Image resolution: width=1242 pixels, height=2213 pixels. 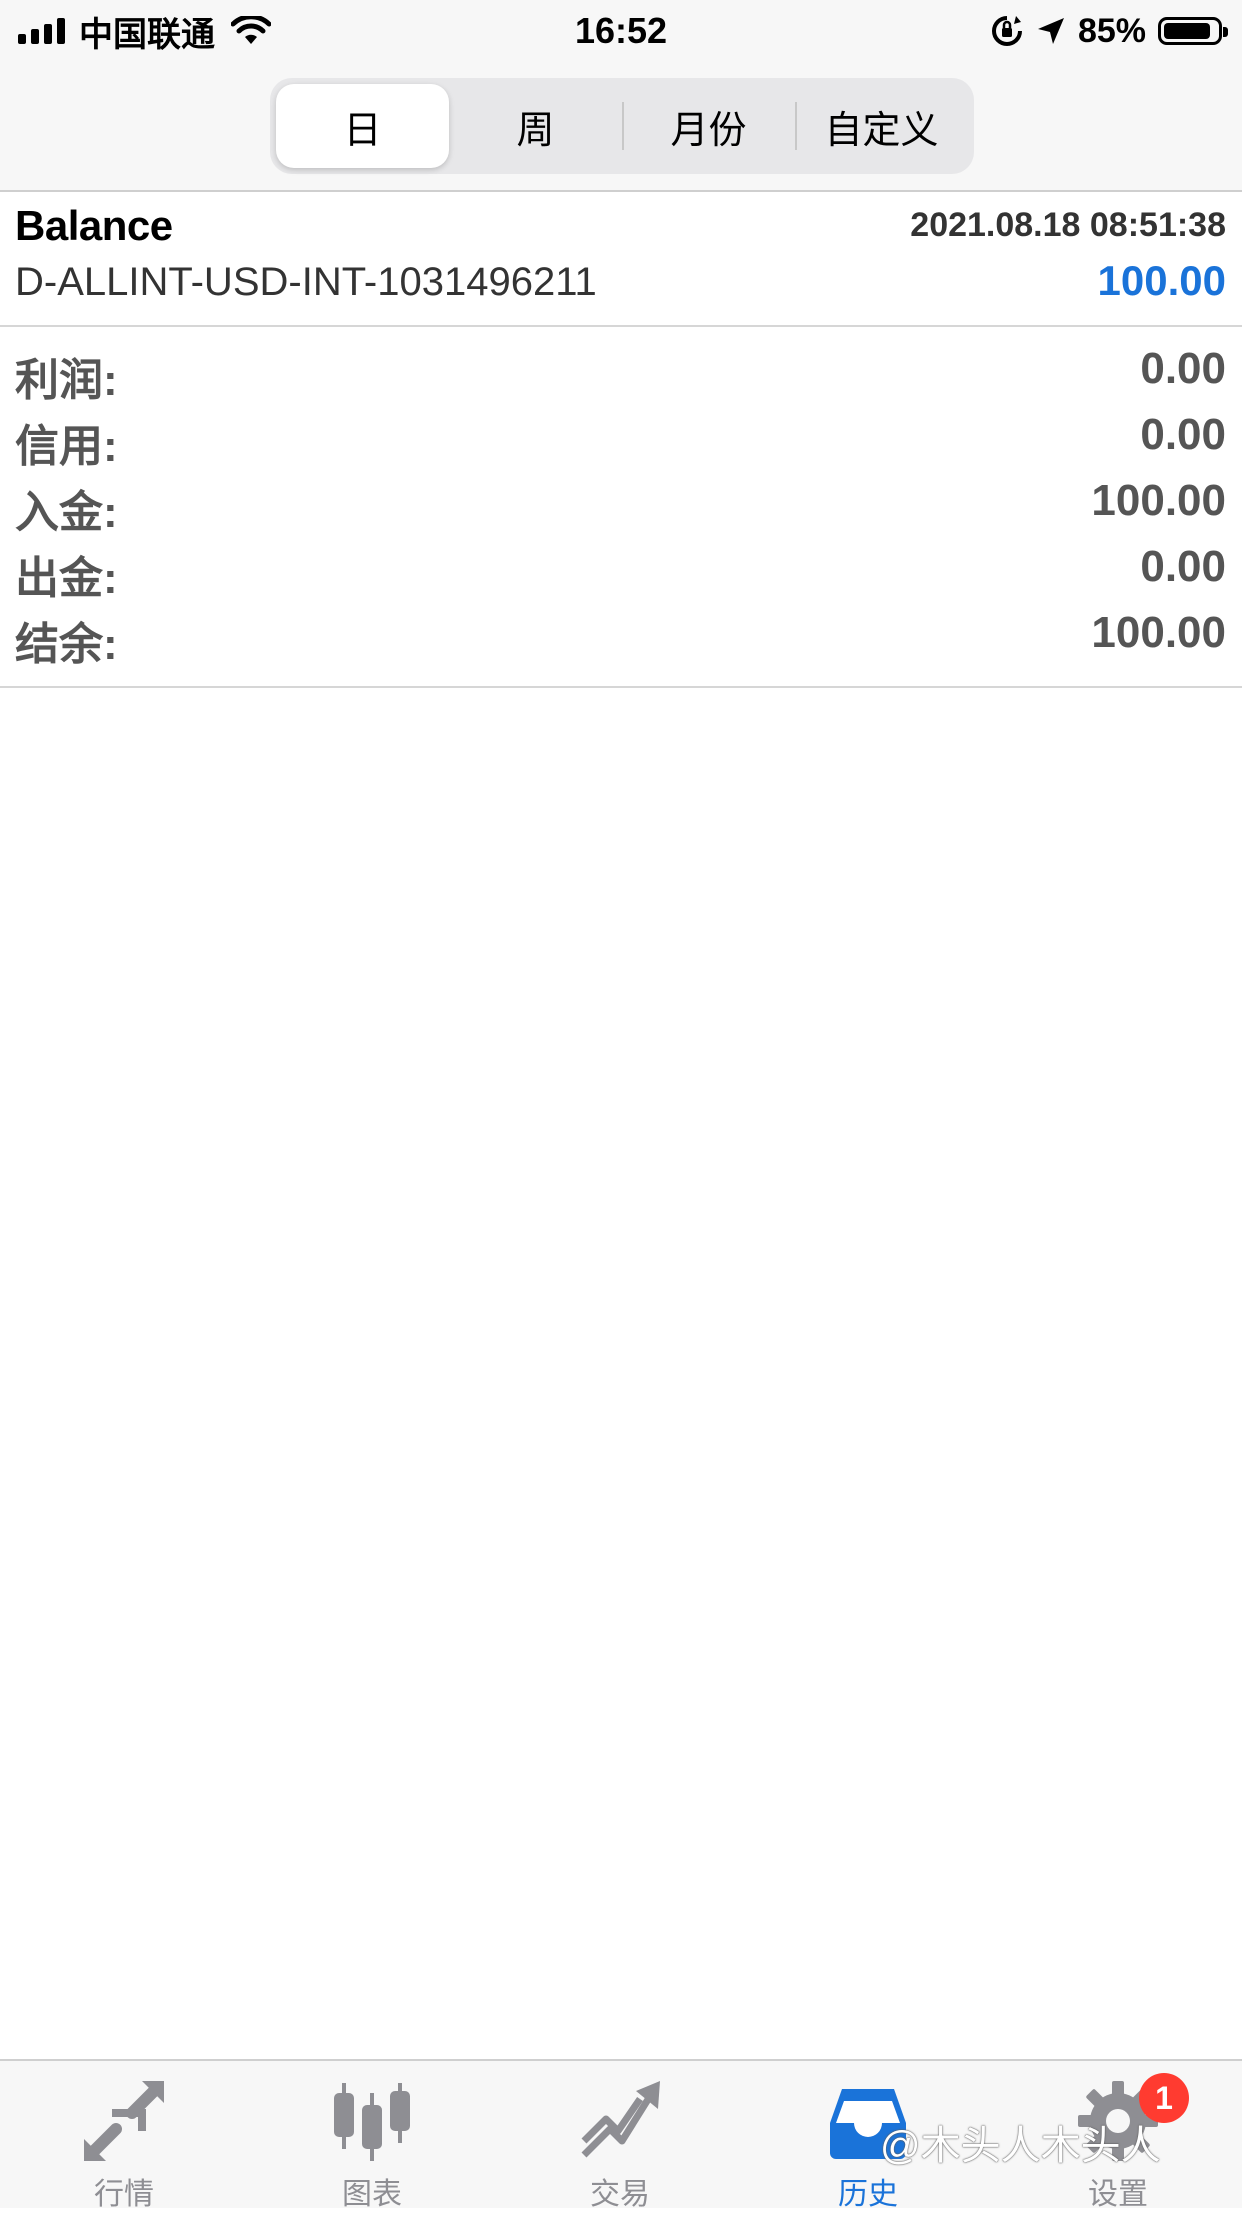 What do you see at coordinates (66, 380) in the screenshot?
I see `summary-label: 利润:` at bounding box center [66, 380].